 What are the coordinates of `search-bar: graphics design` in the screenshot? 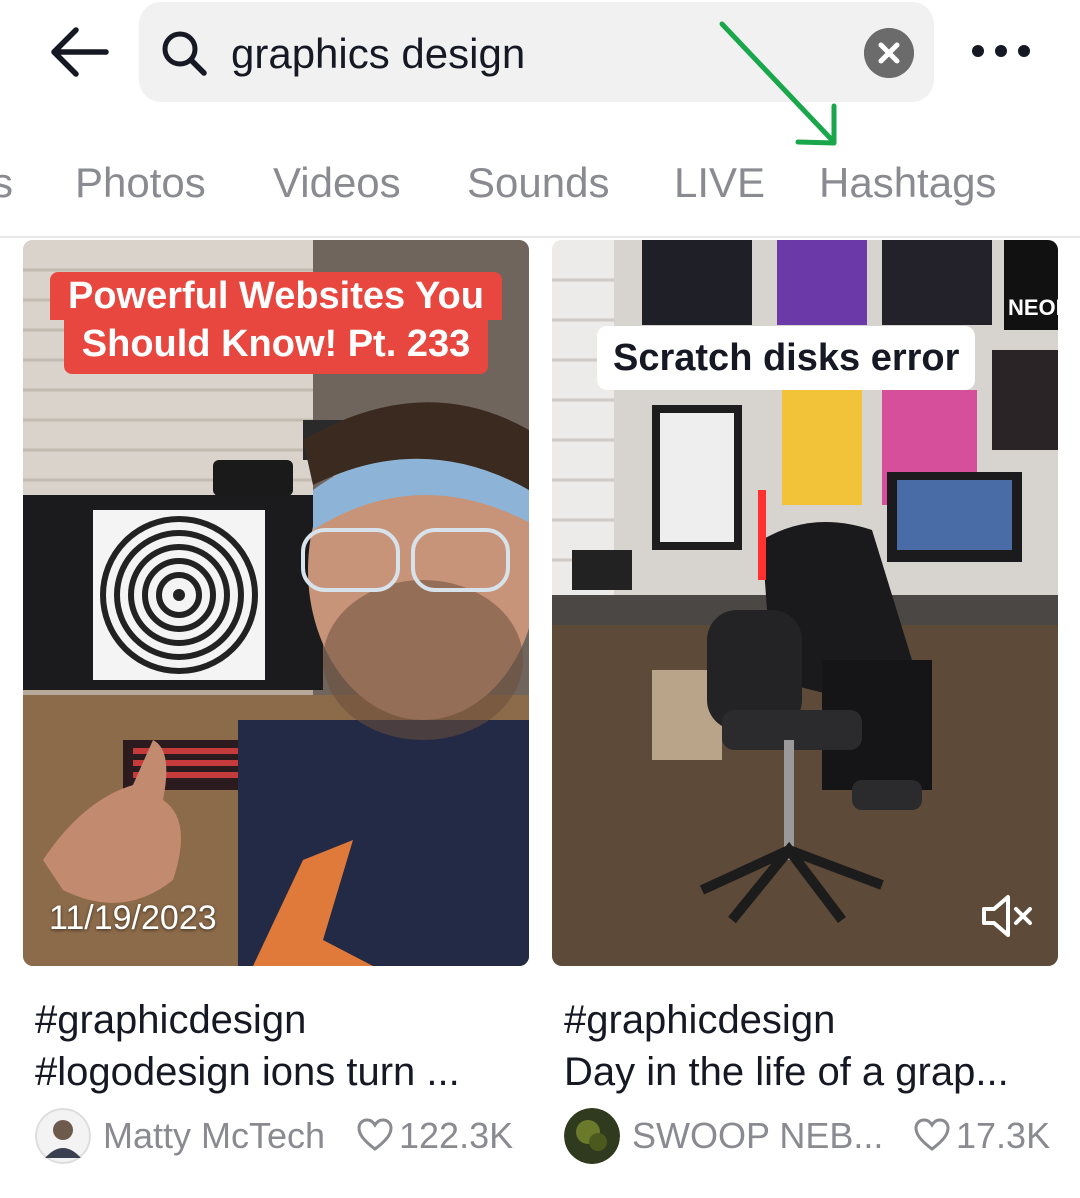 It's located at (536, 52).